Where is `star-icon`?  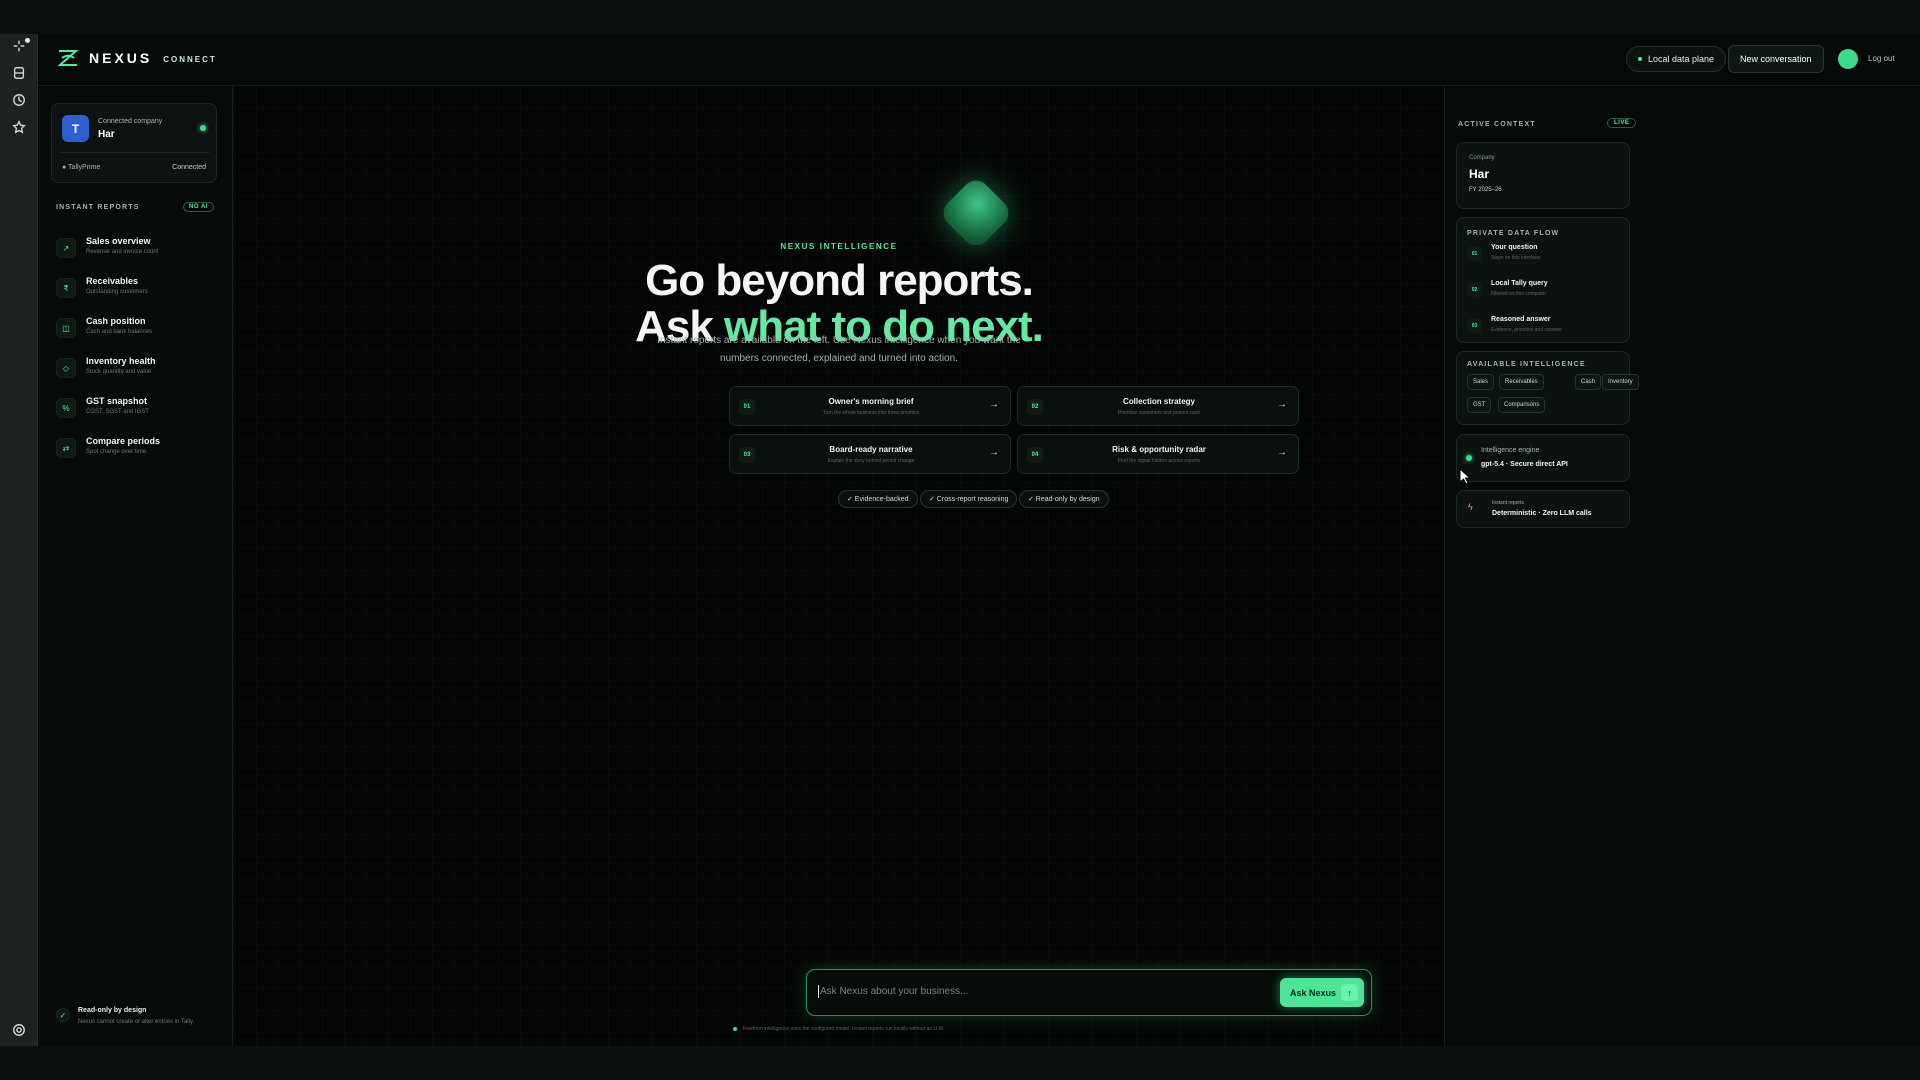 star-icon is located at coordinates (19, 127).